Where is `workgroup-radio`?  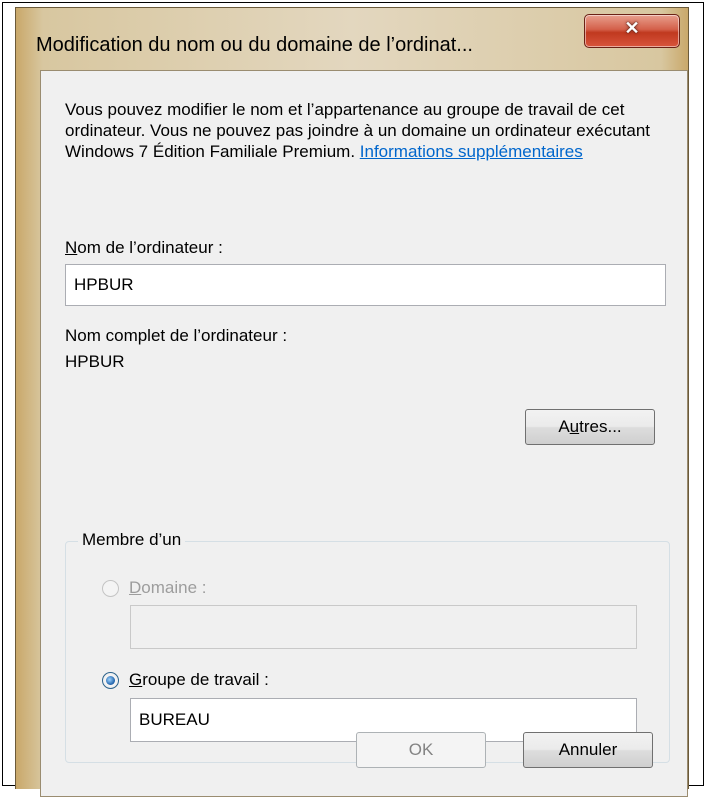
workgroup-radio is located at coordinates (110, 680).